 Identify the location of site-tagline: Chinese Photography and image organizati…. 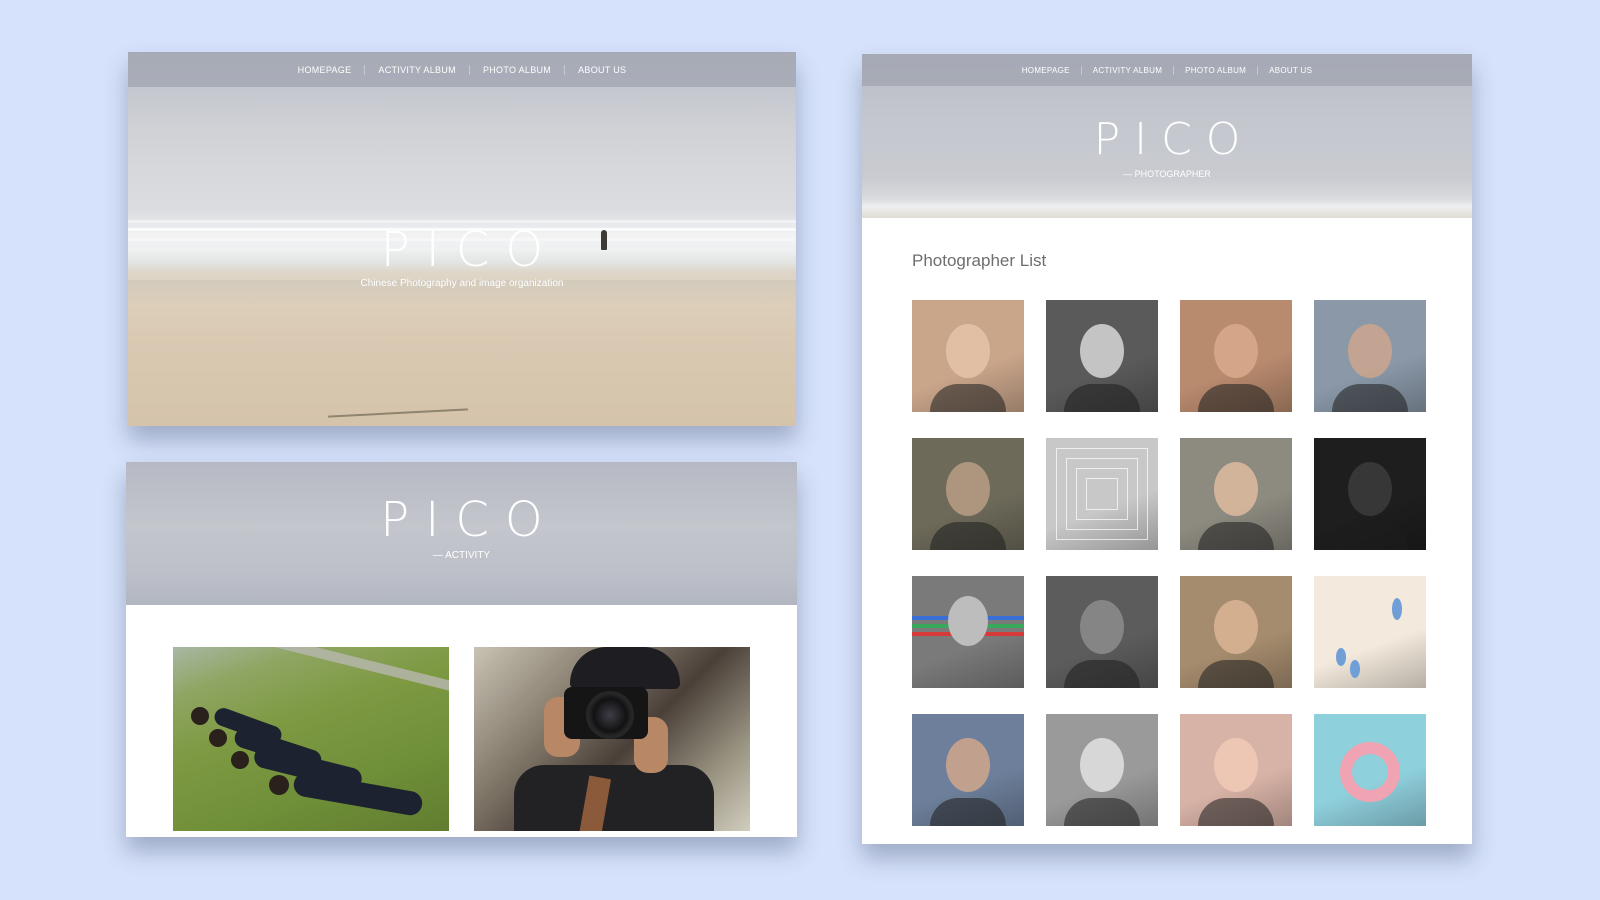
(462, 283).